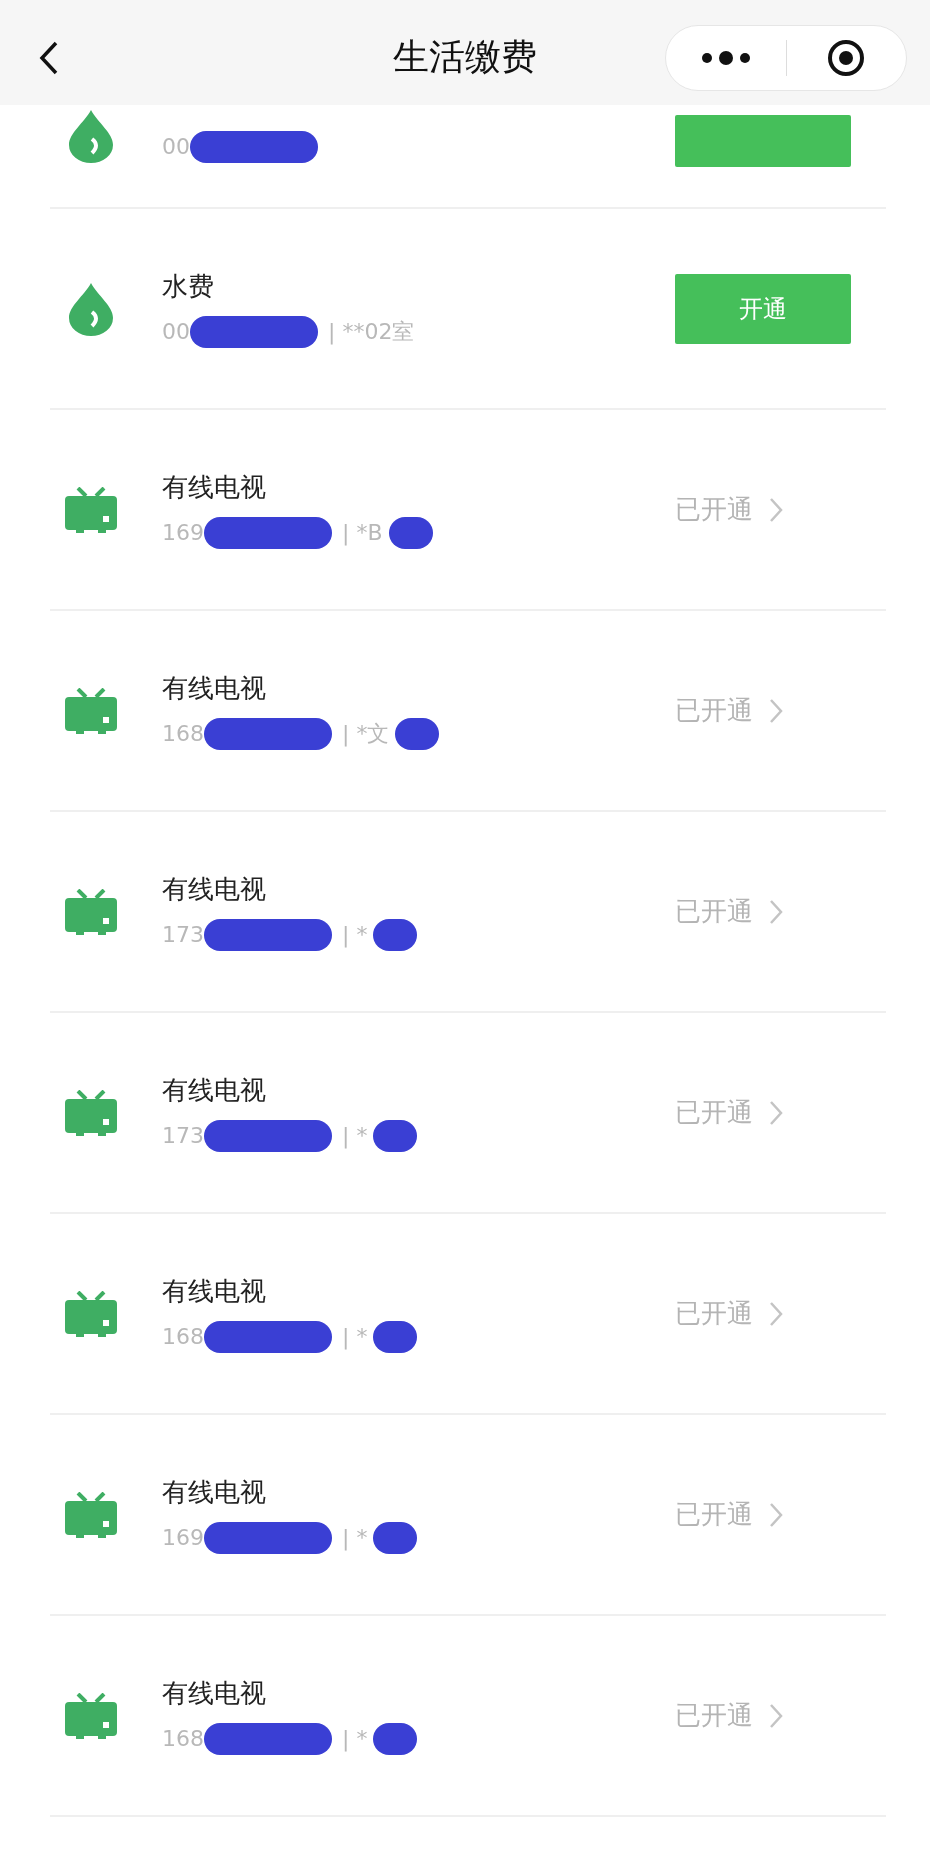  I want to click on back-icon, so click(49, 57).